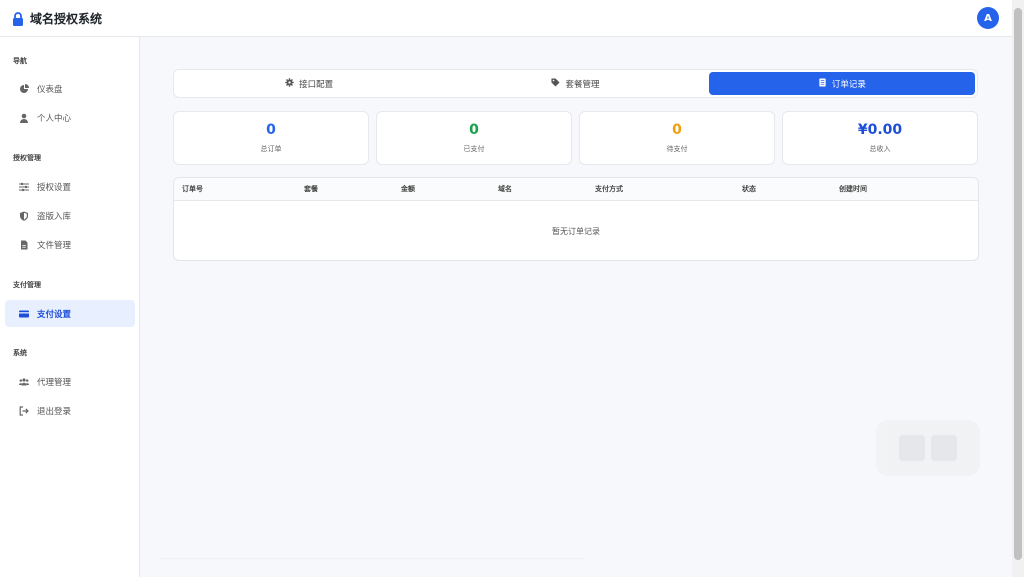  Describe the element at coordinates (24, 245) in the screenshot. I see `file-icon` at that location.